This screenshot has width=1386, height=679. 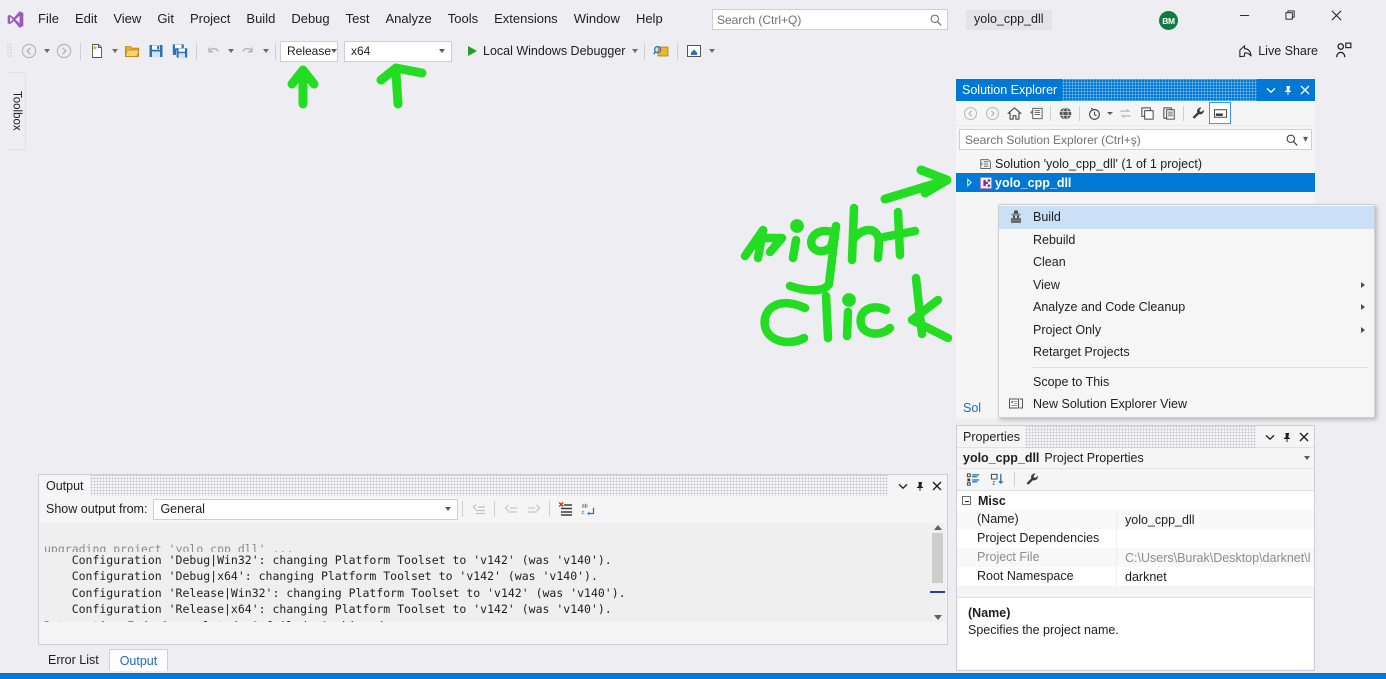 I want to click on menu-item-project: Project, so click(x=210, y=19).